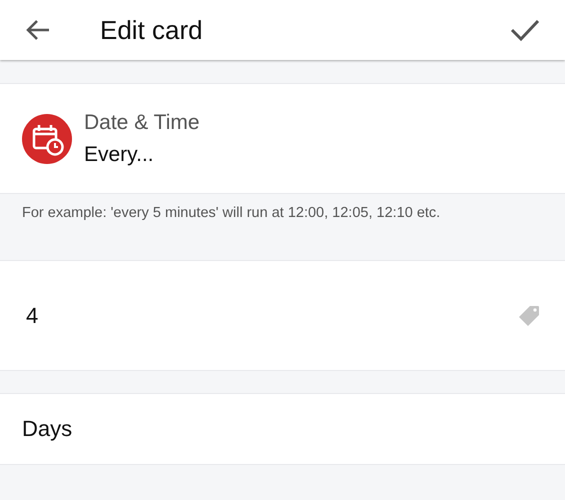 The width and height of the screenshot is (565, 500). I want to click on hint-text: For example: 'every 5 minutes' will run at 12:00, 12:05, 12:10 etc., so click(231, 213).